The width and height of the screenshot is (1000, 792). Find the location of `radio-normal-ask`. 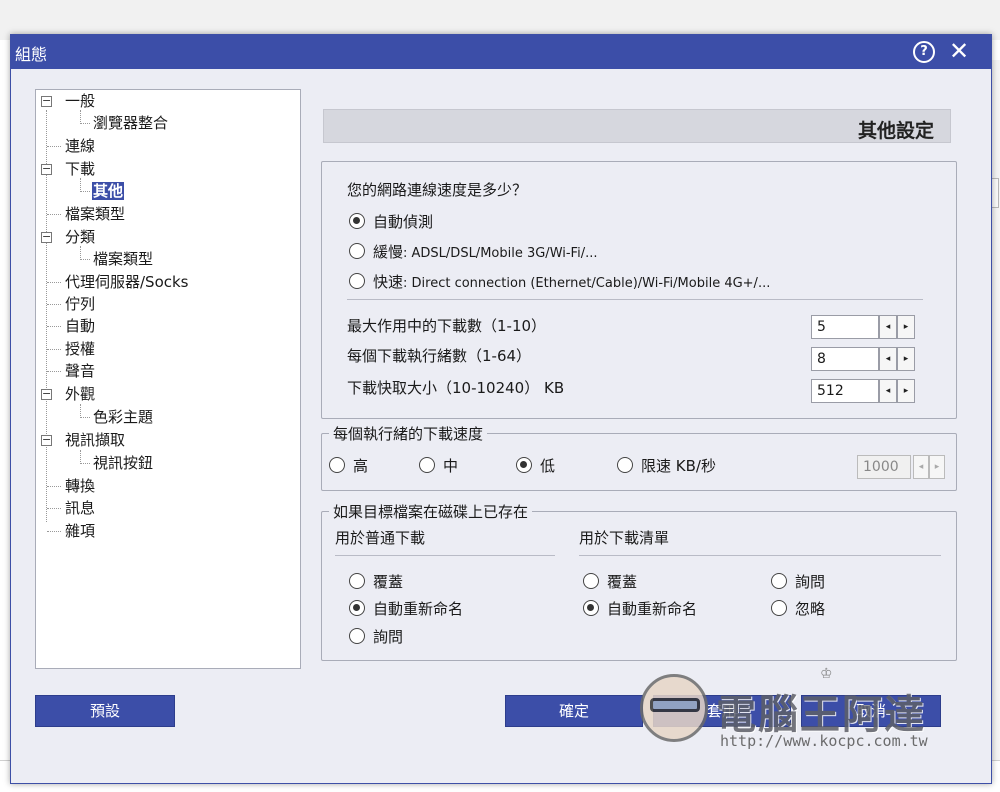

radio-normal-ask is located at coordinates (357, 636).